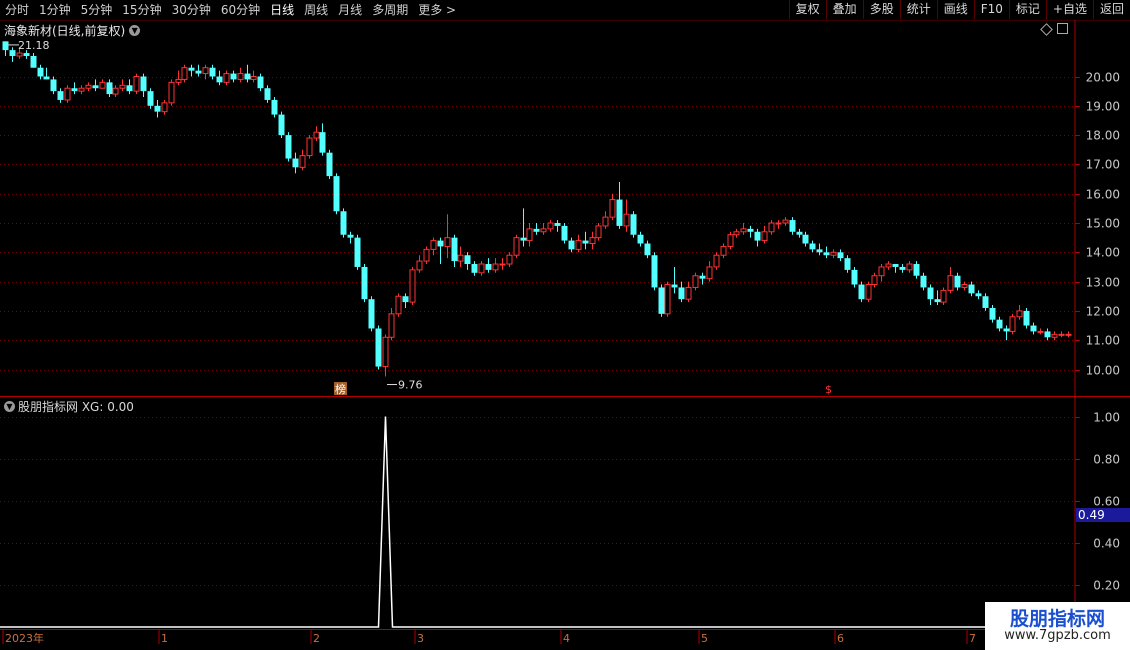 This screenshot has height=650, width=1130. I want to click on date-tick-label: 4, so click(566, 638).